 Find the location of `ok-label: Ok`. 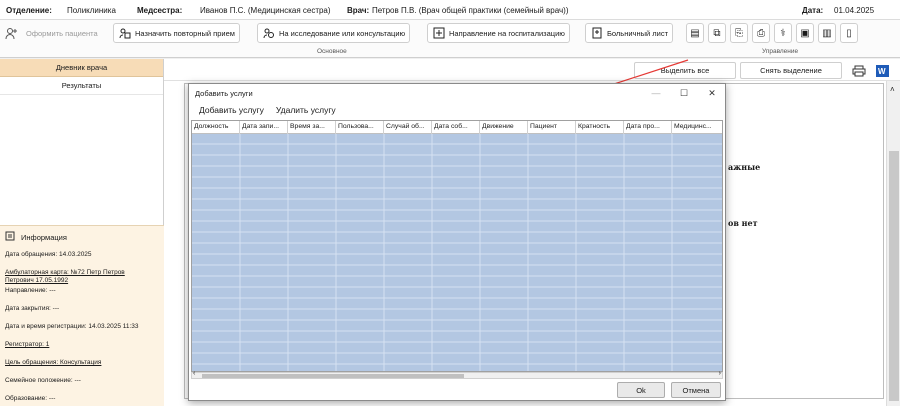

ok-label: Ok is located at coordinates (641, 390).